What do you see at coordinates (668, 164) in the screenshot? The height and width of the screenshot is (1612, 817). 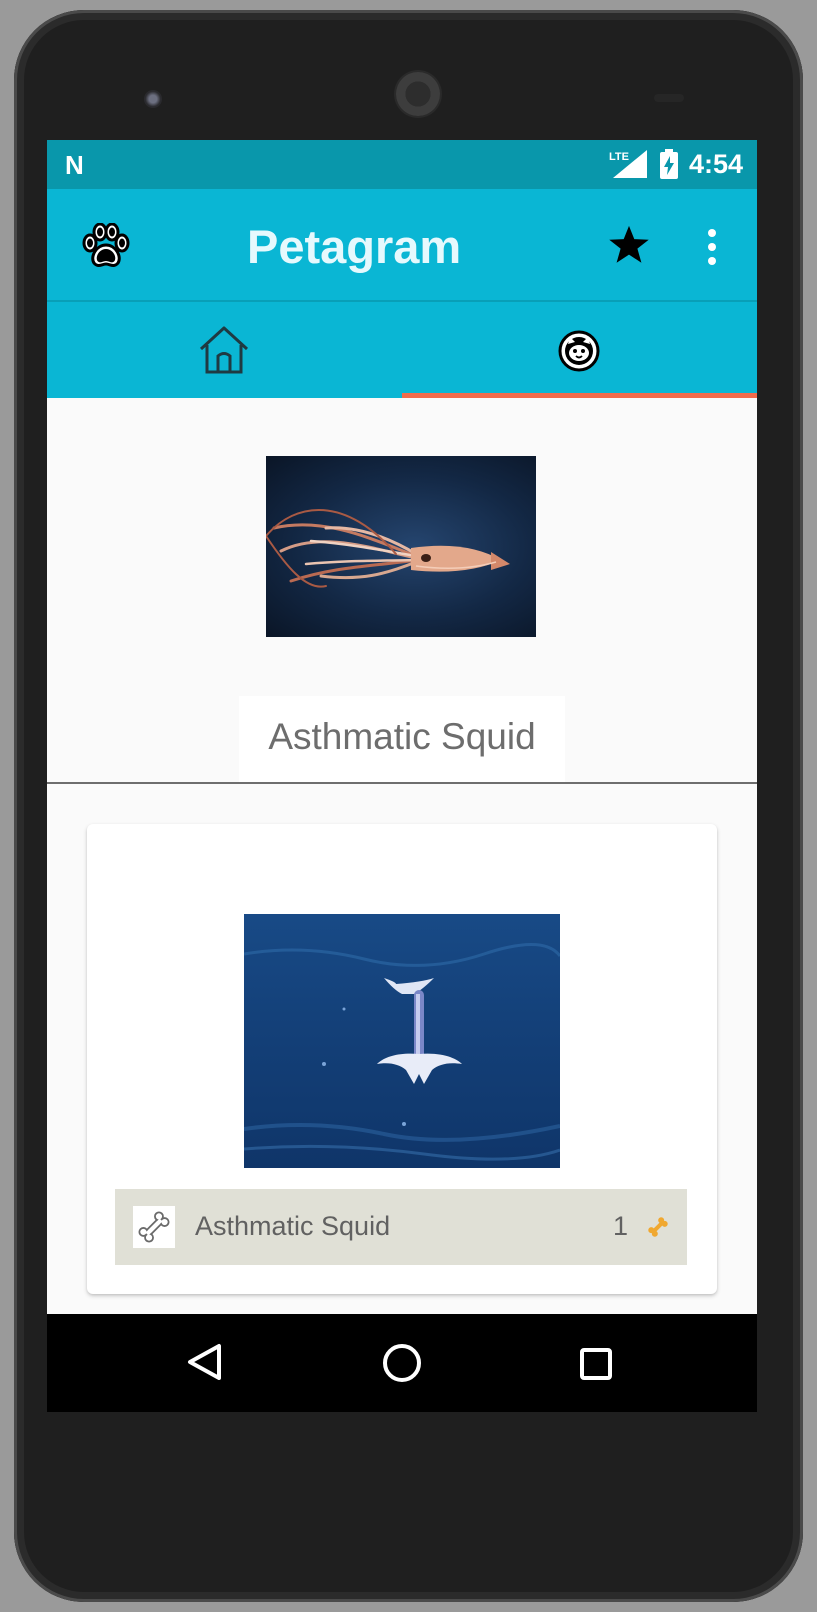 I see `battery-icon` at bounding box center [668, 164].